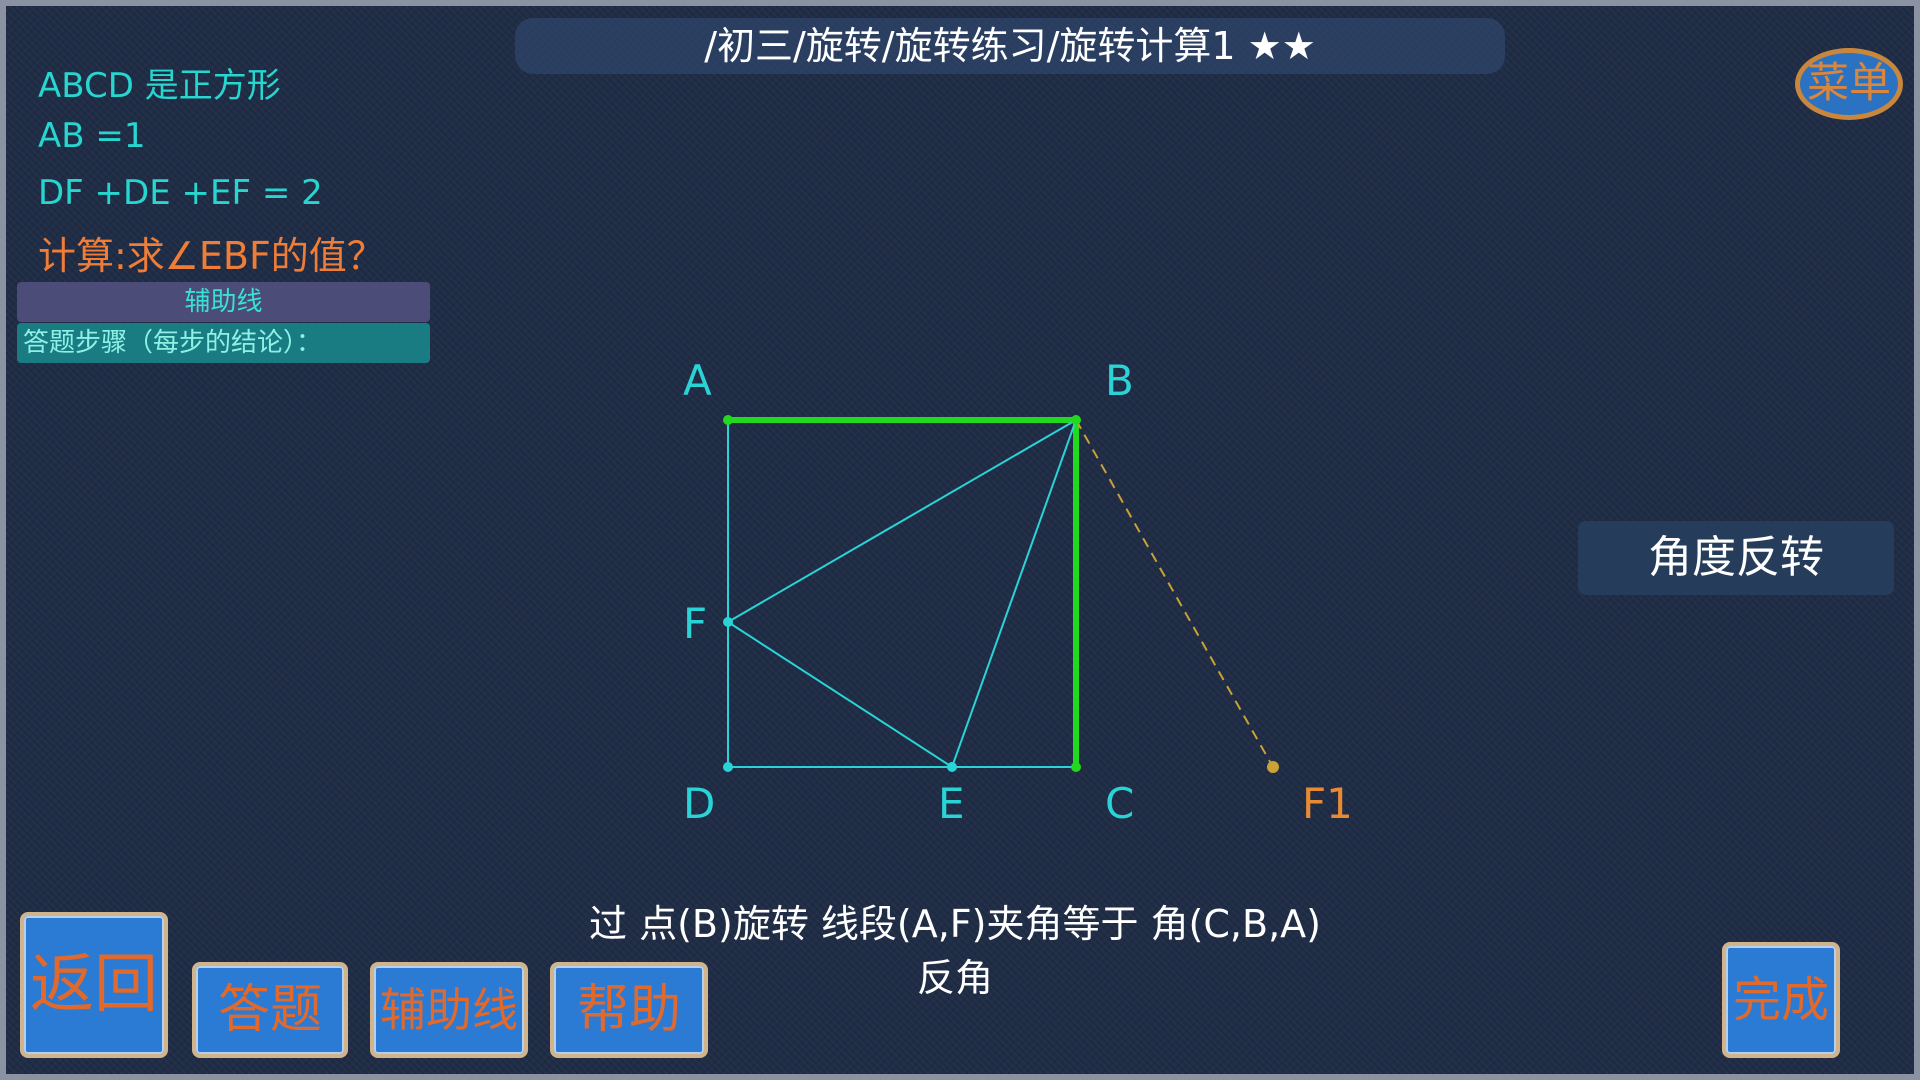 The image size is (1920, 1080). What do you see at coordinates (952, 767) in the screenshot?
I see `point-E` at bounding box center [952, 767].